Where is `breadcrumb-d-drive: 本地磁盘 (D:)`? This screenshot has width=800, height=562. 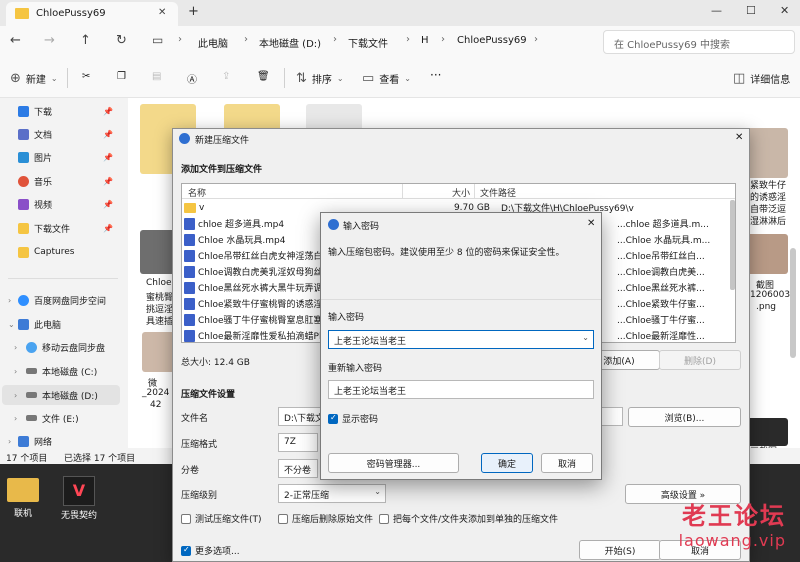
breadcrumb-d-drive: 本地磁盘 (D:) is located at coordinates (290, 42).